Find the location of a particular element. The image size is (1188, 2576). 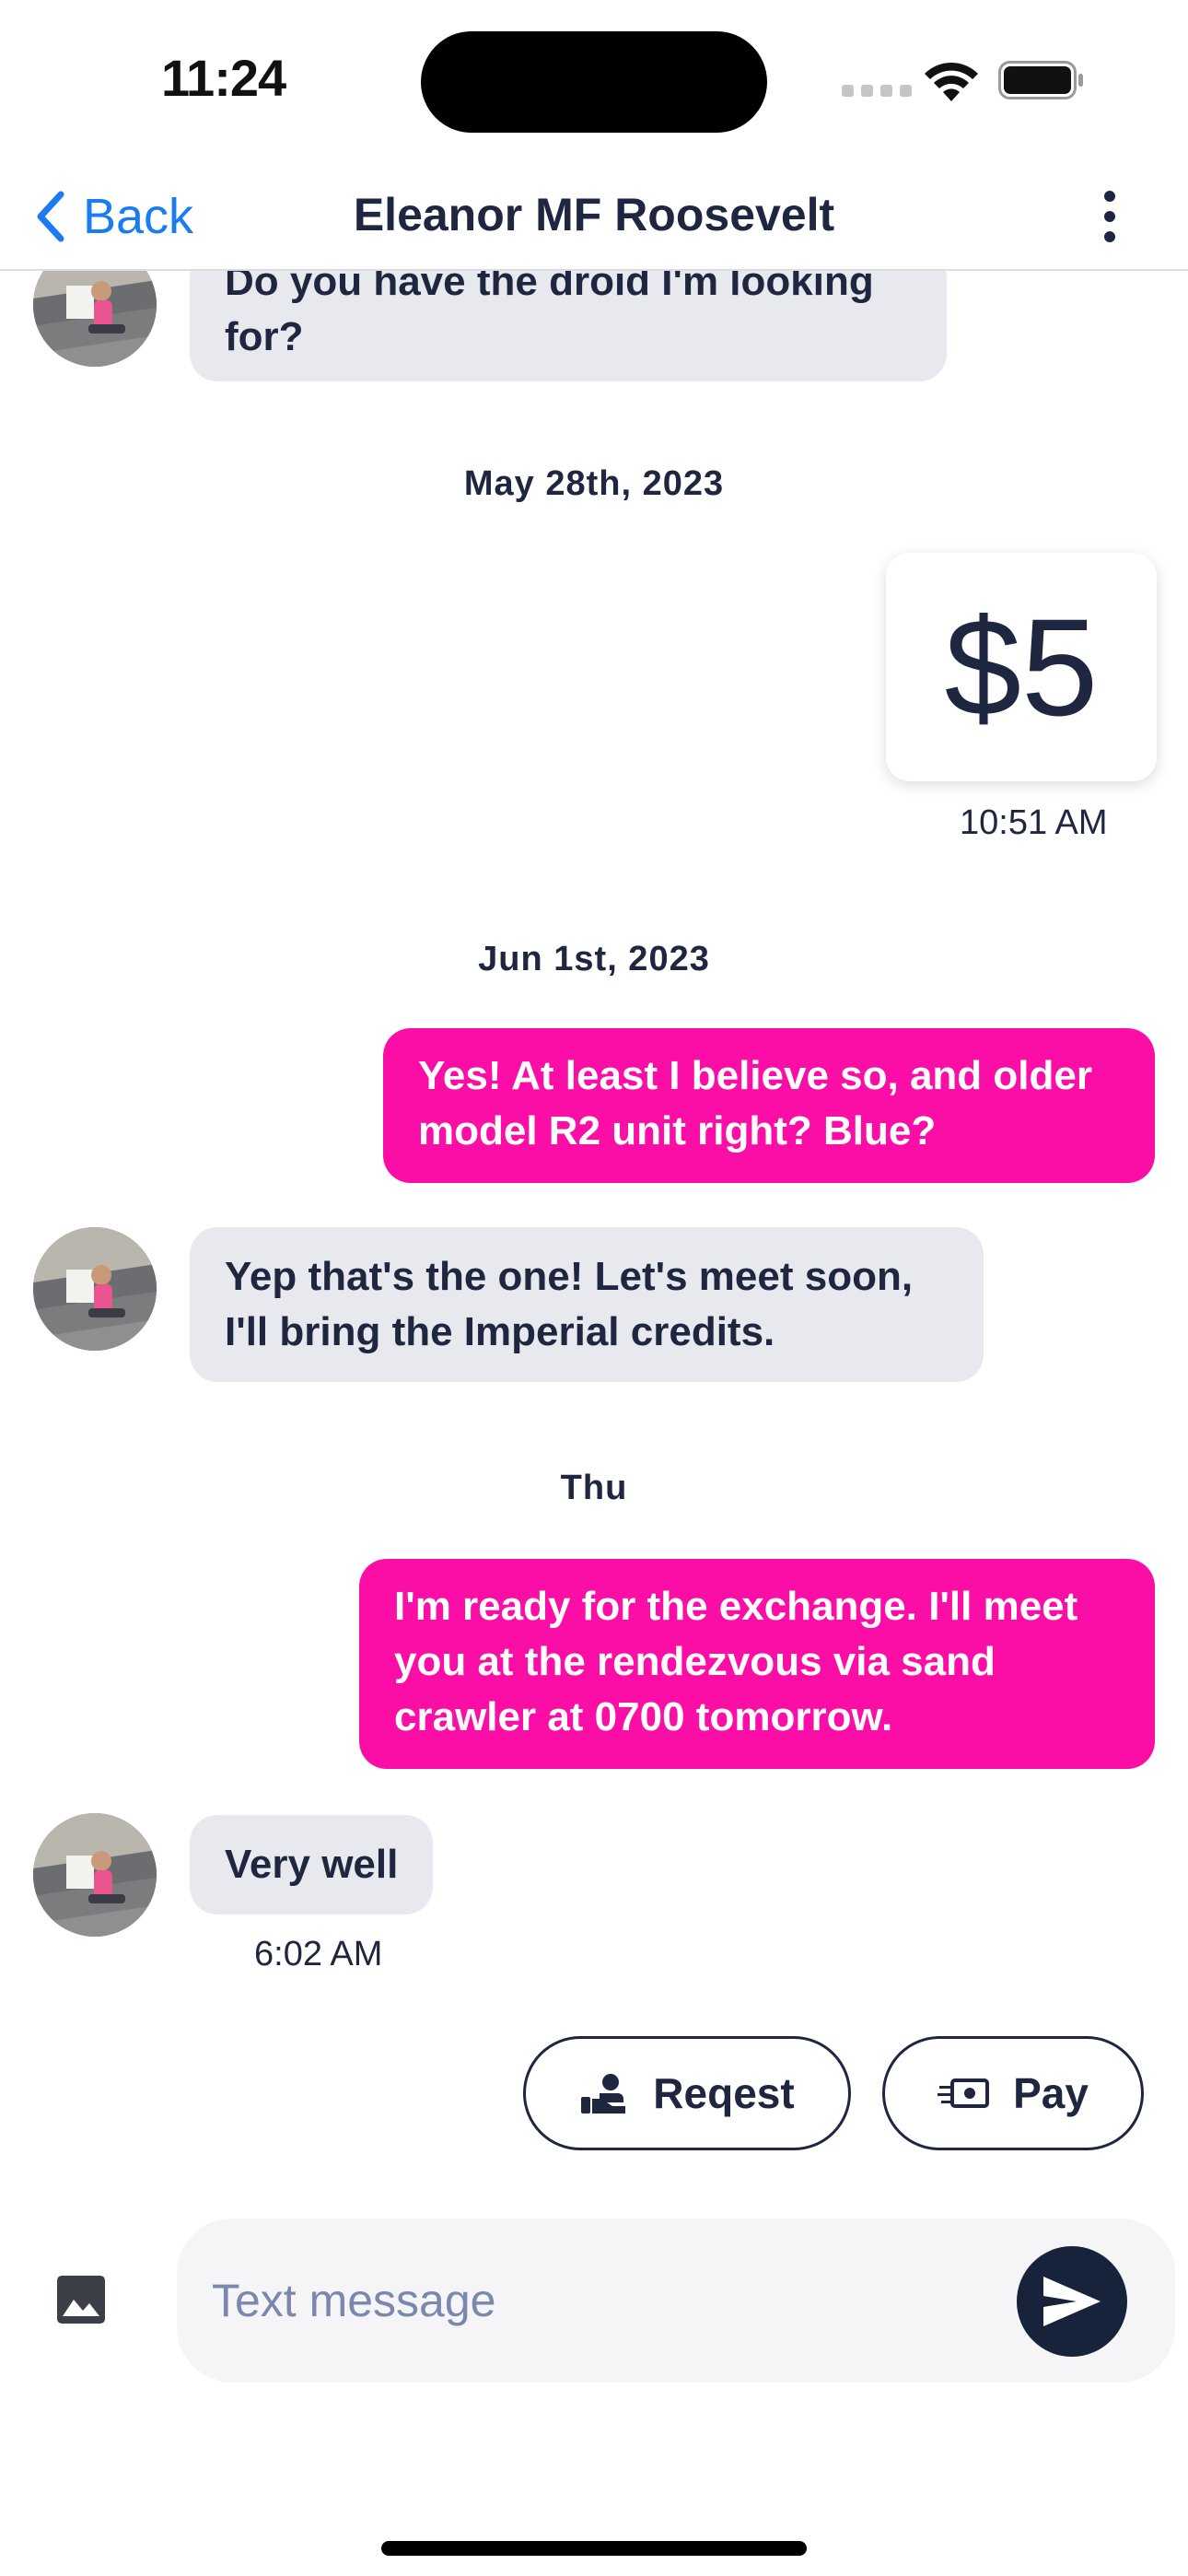

cellular-signal-icon is located at coordinates (877, 91).